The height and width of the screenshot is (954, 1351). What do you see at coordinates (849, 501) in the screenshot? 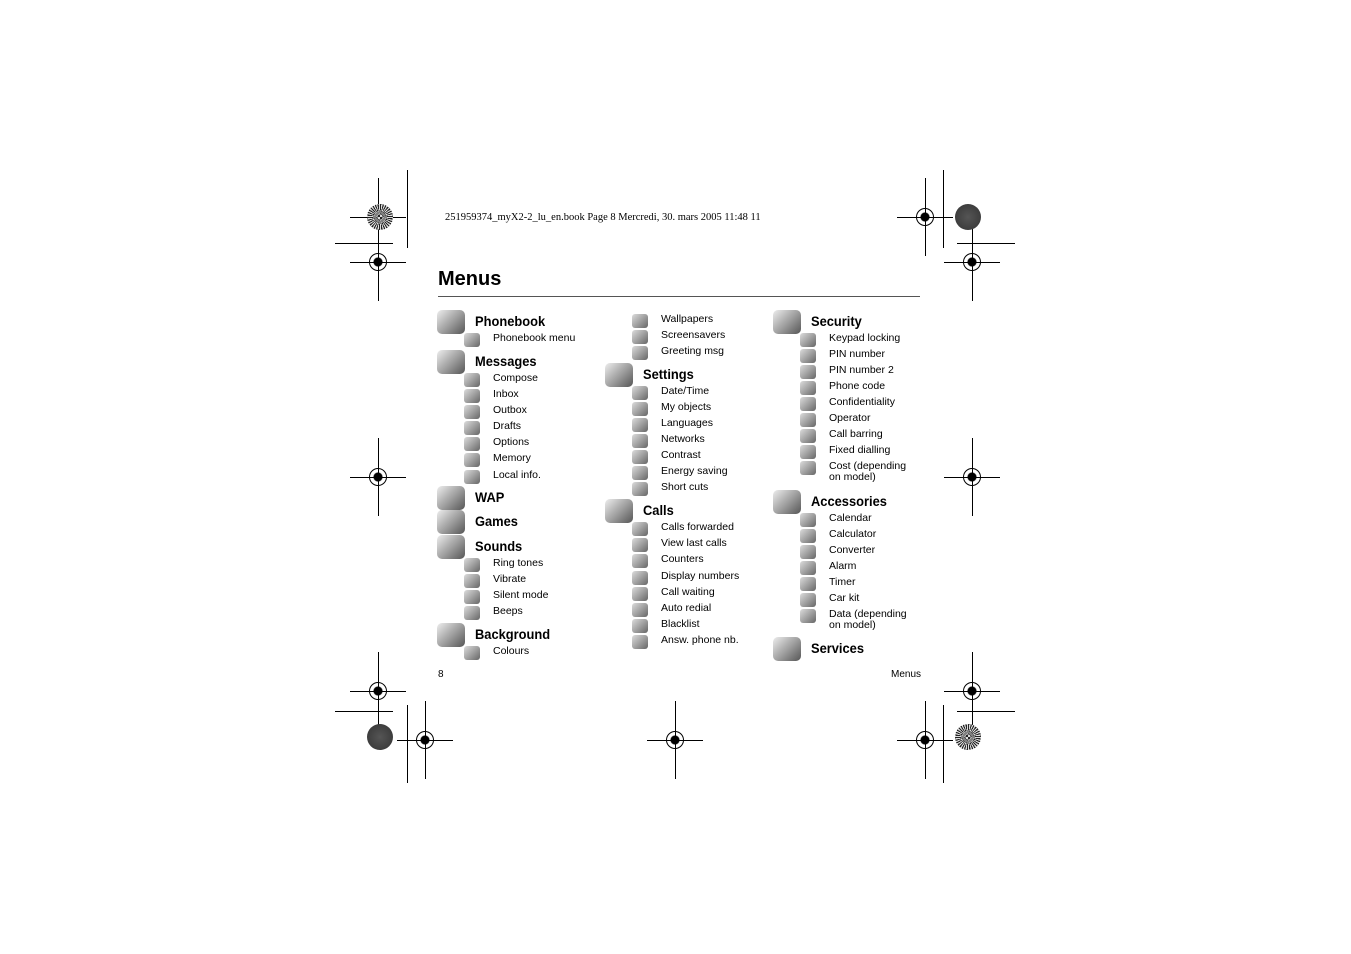
I see `menu-heading-accessories: Accessories` at bounding box center [849, 501].